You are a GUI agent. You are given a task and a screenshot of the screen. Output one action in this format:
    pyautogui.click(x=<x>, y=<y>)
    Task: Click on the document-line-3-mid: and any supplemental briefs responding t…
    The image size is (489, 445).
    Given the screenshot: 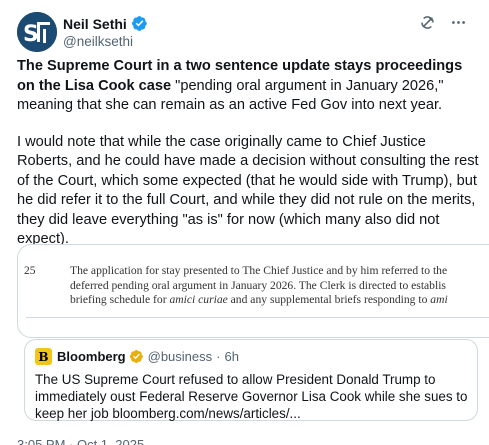 What is the action you would take?
    pyautogui.click(x=329, y=300)
    